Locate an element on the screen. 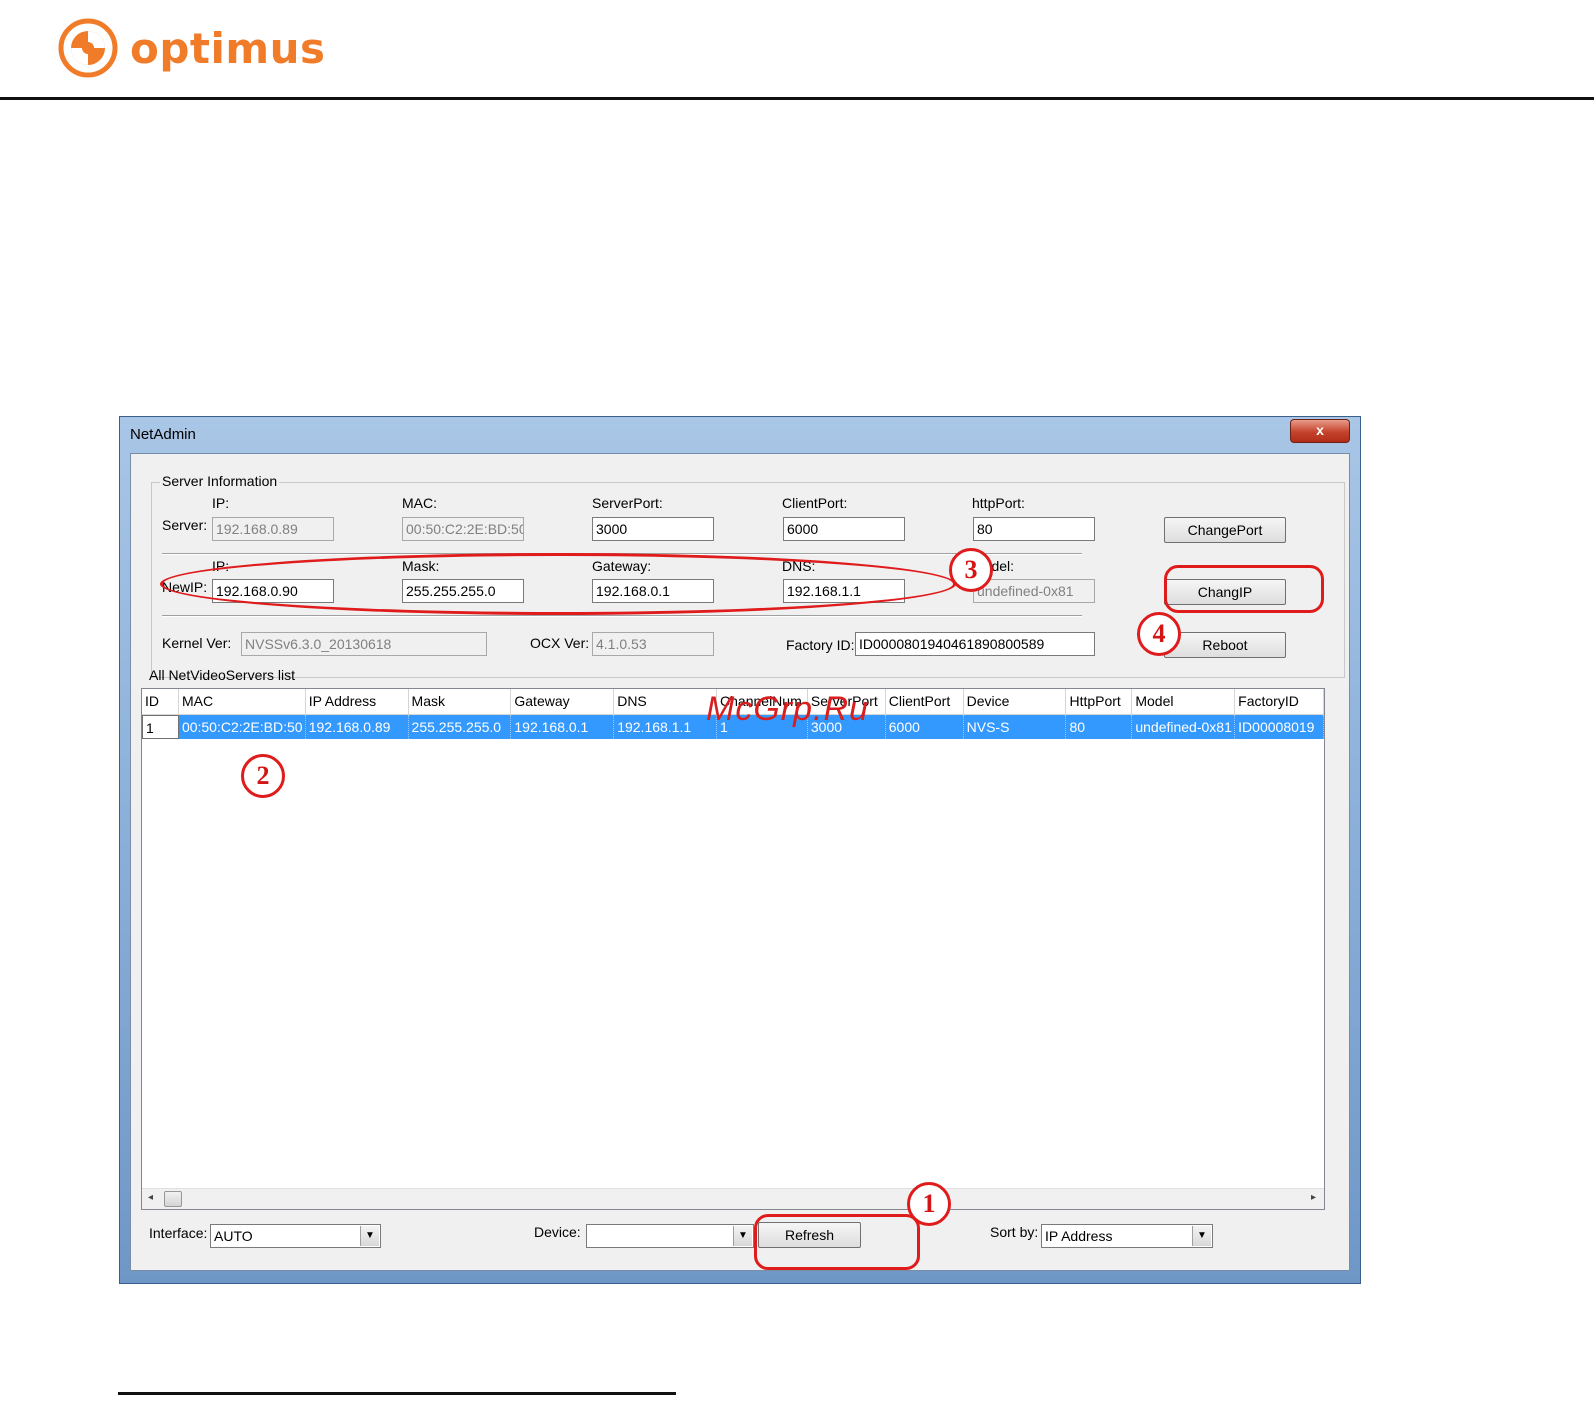 This screenshot has width=1594, height=1410. table-cell: 192.168.1.1 is located at coordinates (666, 727).